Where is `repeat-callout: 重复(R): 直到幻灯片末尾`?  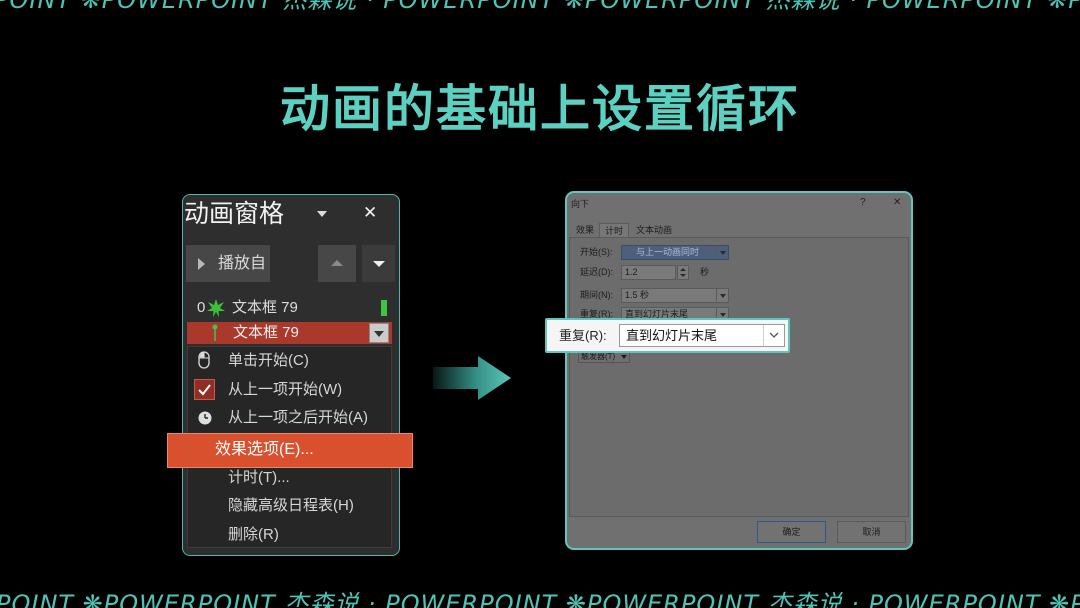 repeat-callout: 重复(R): 直到幻灯片末尾 is located at coordinates (667, 335).